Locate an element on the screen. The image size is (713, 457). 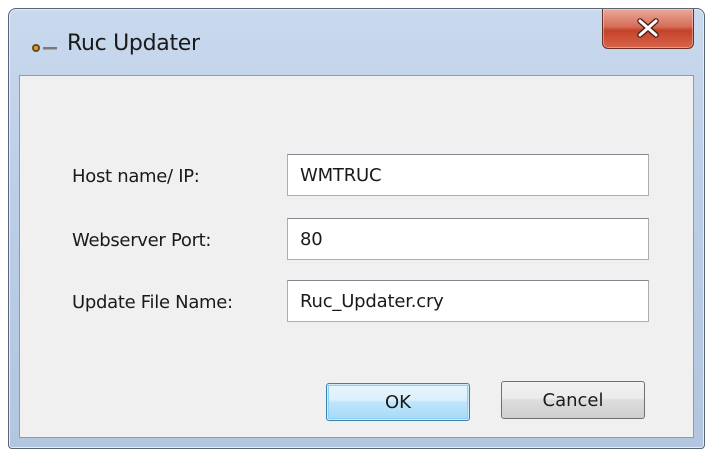
window-title: Ruc Updater is located at coordinates (133, 43).